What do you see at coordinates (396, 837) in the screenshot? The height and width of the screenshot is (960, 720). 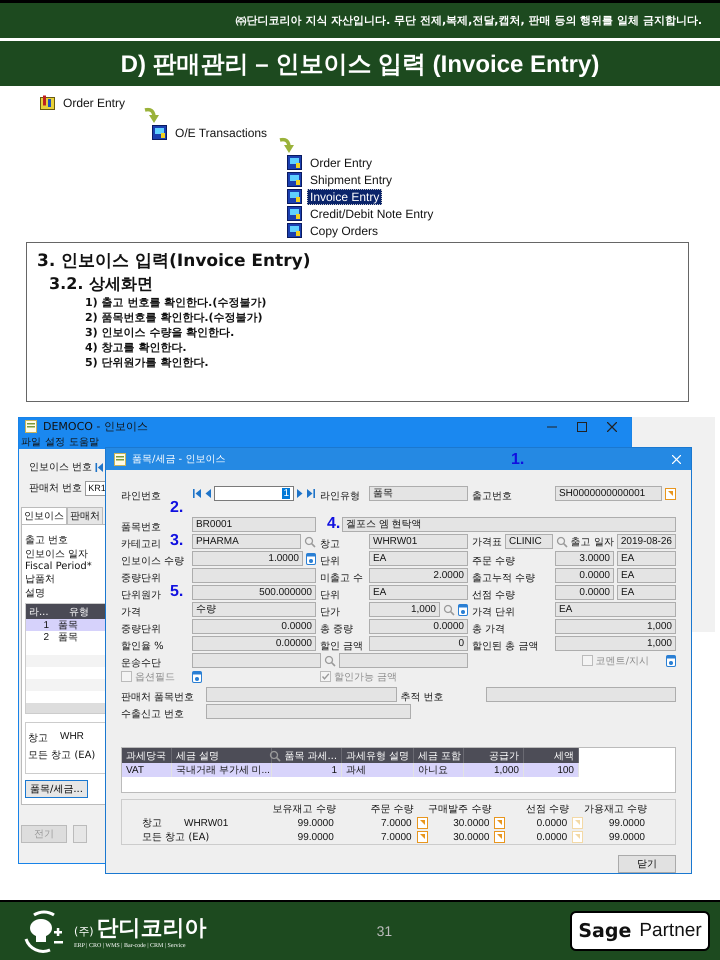 I see `quantity-value: 7.0000` at bounding box center [396, 837].